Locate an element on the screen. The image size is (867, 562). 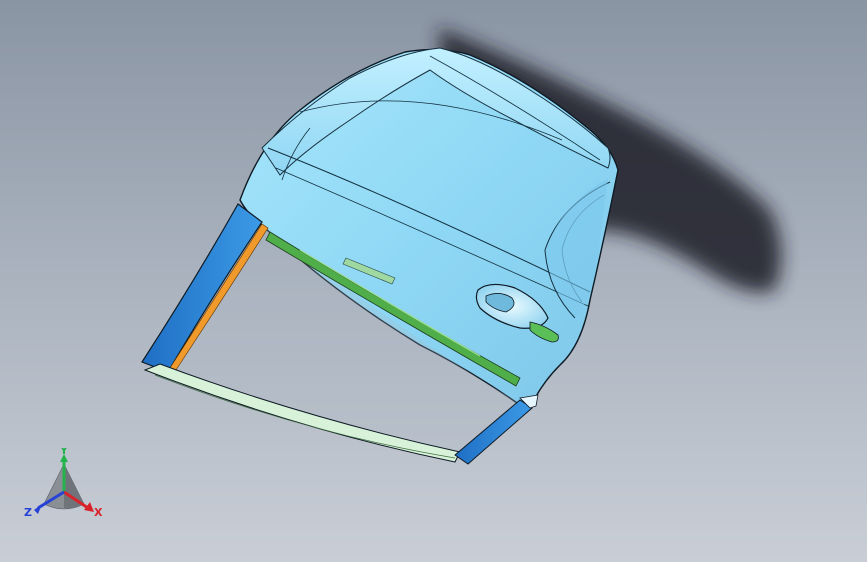
triad-x-label: X is located at coordinates (98, 512).